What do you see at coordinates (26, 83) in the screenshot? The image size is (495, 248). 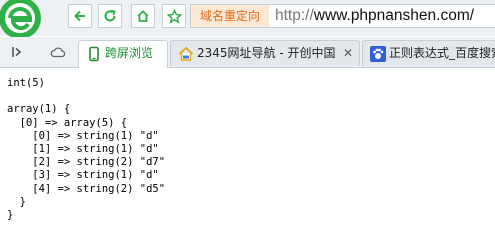 I see `output-line: int(5)` at bounding box center [26, 83].